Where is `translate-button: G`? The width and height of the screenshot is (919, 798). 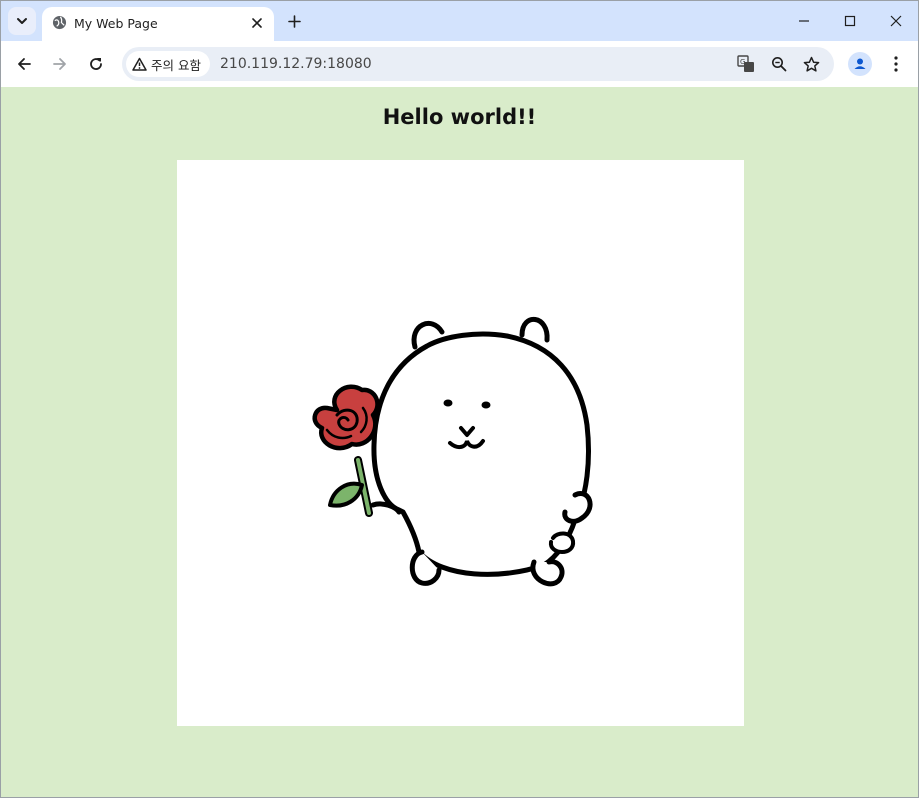 translate-button: G is located at coordinates (746, 64).